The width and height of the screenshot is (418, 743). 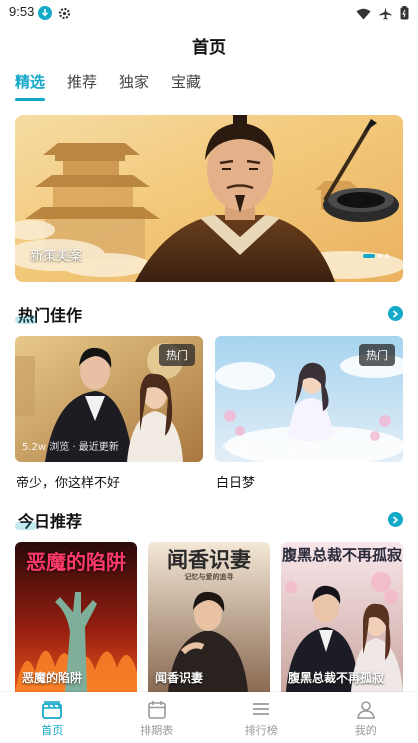 I want to click on category-tabs: 精选 推荐 独家 宝藏, so click(x=108, y=86).